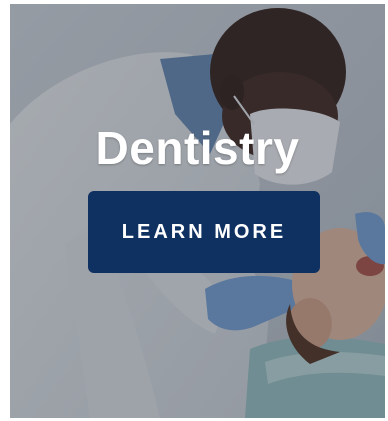 Image resolution: width=388 pixels, height=421 pixels. What do you see at coordinates (197, 148) in the screenshot?
I see `card-title: Dentistry` at bounding box center [197, 148].